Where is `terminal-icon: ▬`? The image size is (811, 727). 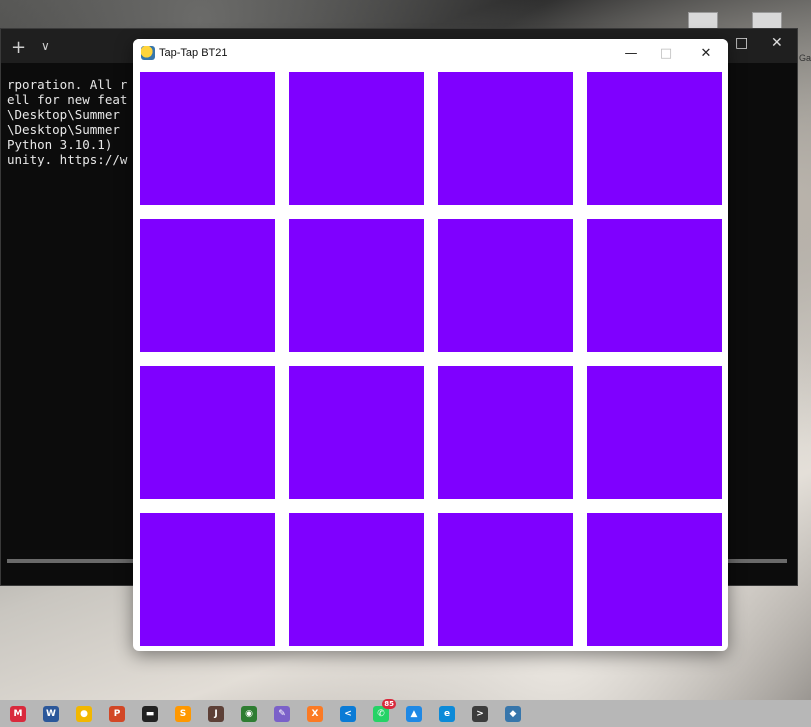
terminal-icon: ▬ is located at coordinates (150, 713).